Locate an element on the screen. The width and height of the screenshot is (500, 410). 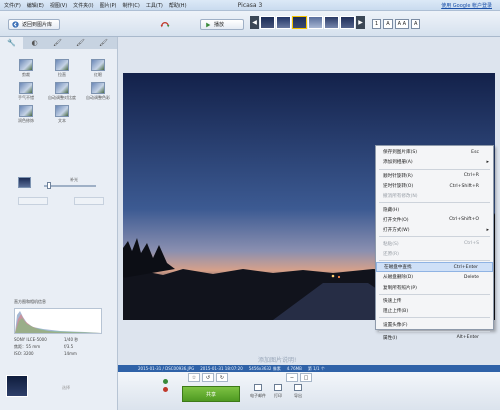
clear-dot-icon is located at coordinates (165, 389).